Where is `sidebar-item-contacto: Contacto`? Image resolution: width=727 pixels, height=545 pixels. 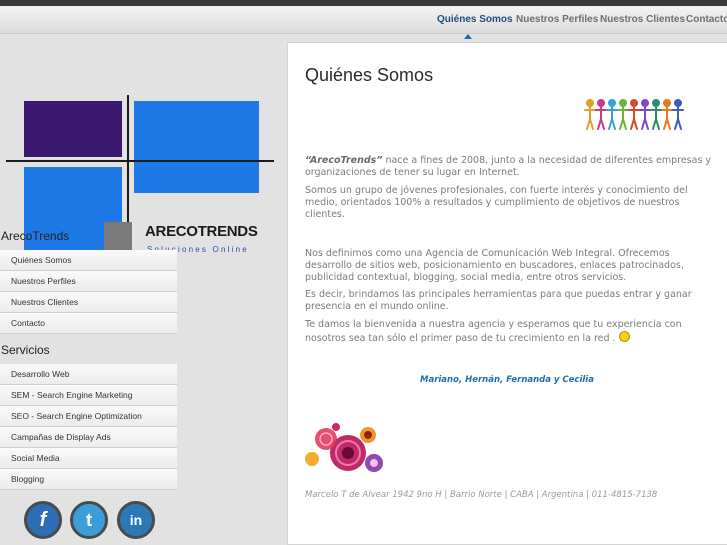
sidebar-item-contacto: Contacto is located at coordinates (88, 323).